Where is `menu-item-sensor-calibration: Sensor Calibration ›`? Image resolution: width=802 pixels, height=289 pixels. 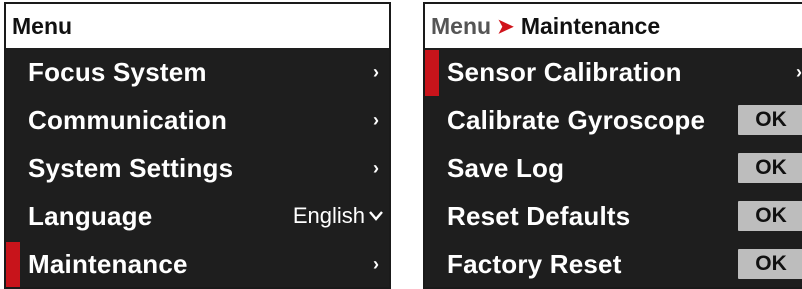
menu-item-sensor-calibration: Sensor Calibration › is located at coordinates (613, 72).